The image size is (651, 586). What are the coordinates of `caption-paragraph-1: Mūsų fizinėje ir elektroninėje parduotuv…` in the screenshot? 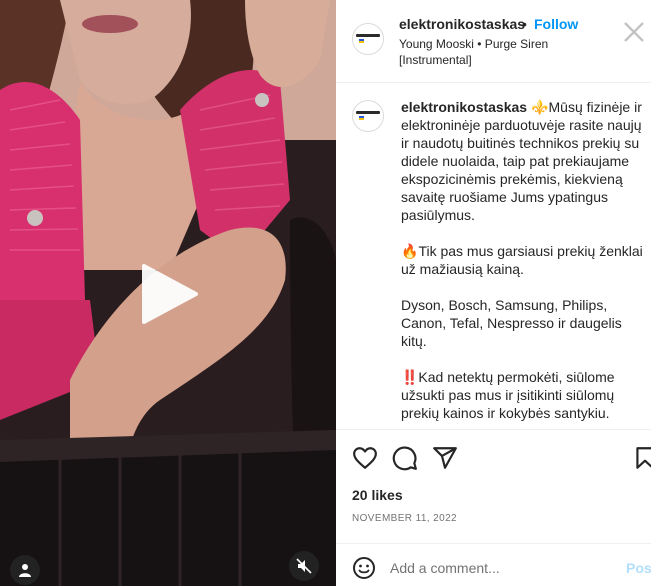 It's located at (521, 161).